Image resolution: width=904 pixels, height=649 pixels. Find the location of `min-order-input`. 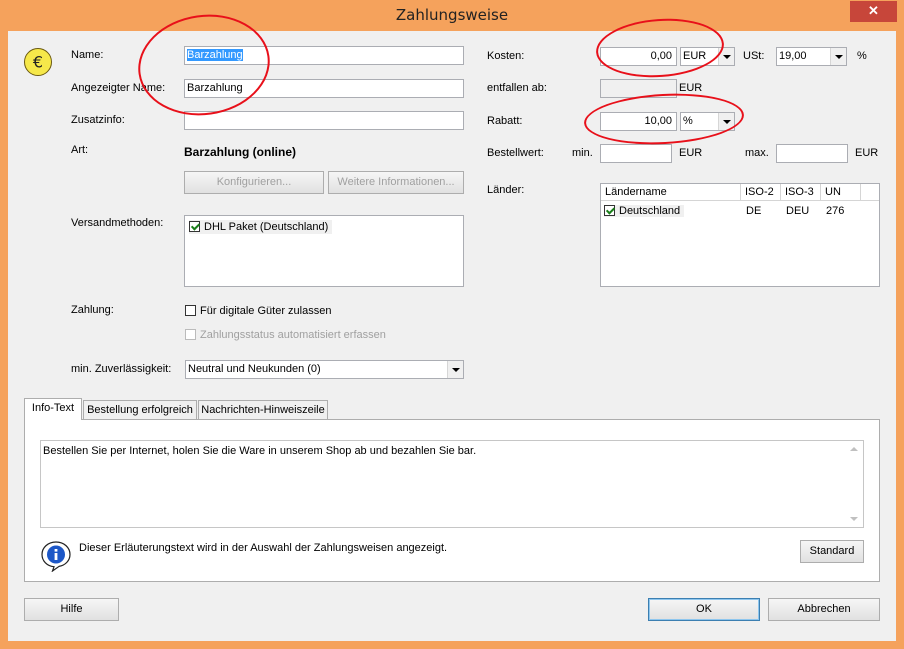

min-order-input is located at coordinates (636, 153).